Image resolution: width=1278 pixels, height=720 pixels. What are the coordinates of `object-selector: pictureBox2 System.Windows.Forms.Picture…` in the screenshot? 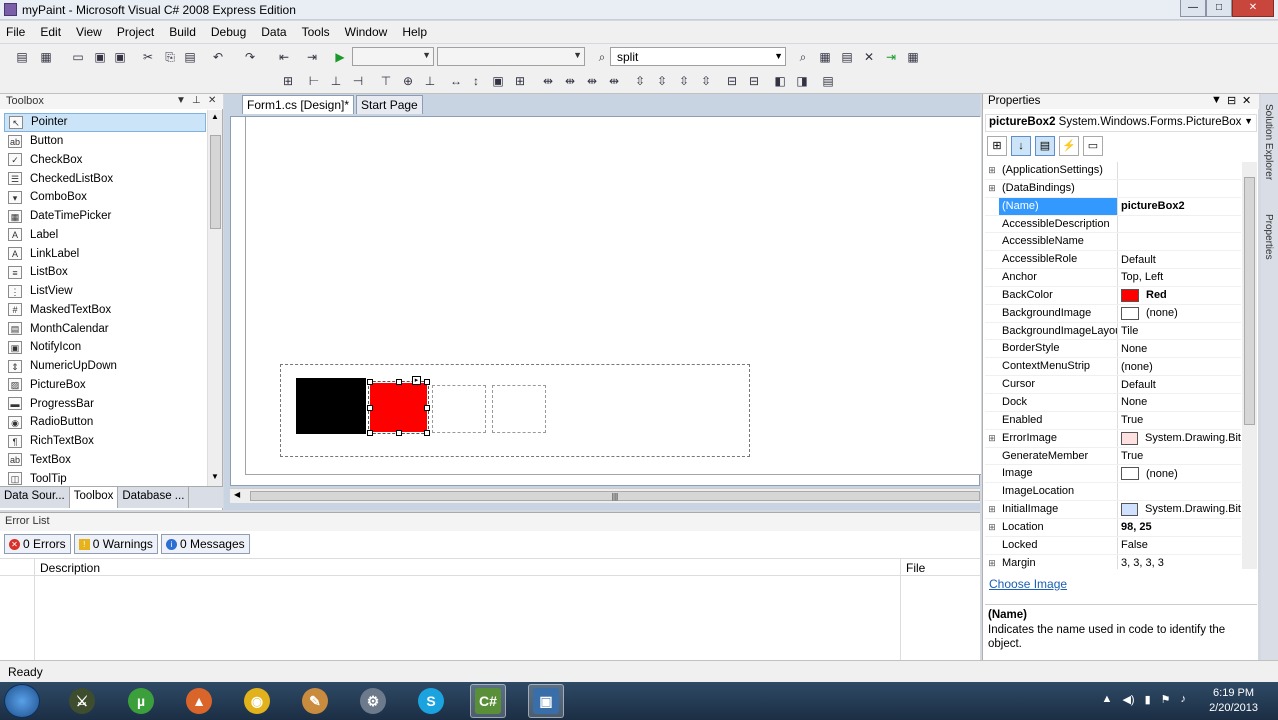 It's located at (1121, 123).